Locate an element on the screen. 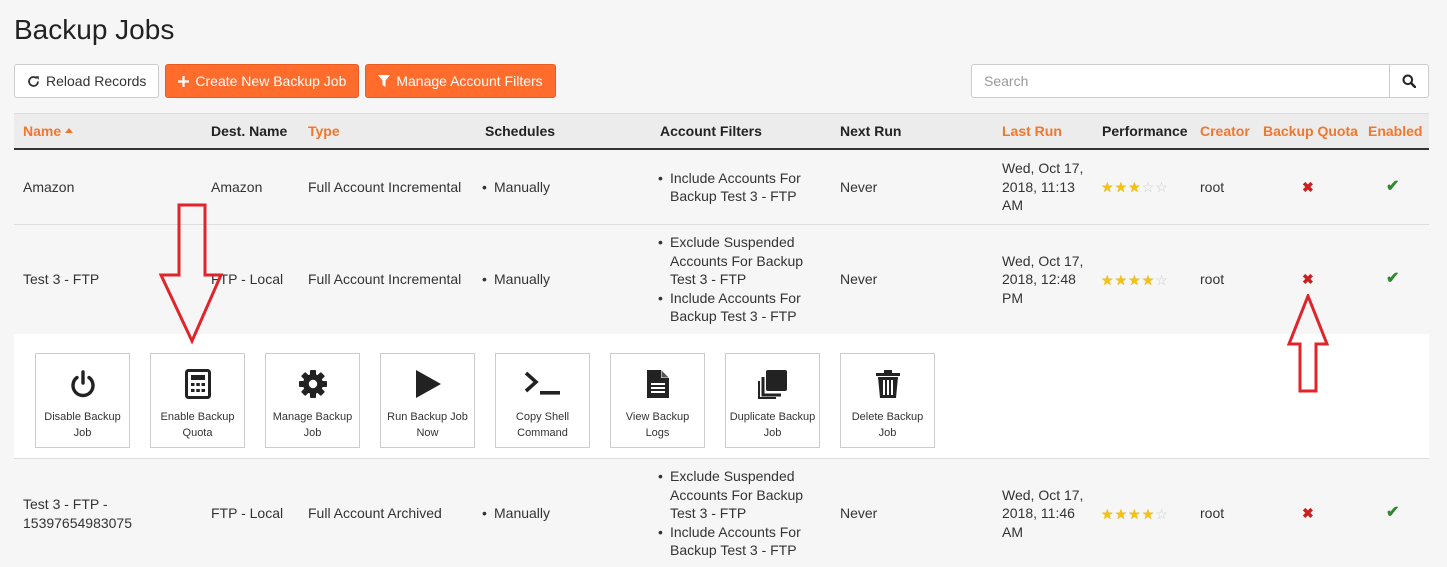 Image resolution: width=1447 pixels, height=567 pixels. copy-icon is located at coordinates (772, 384).